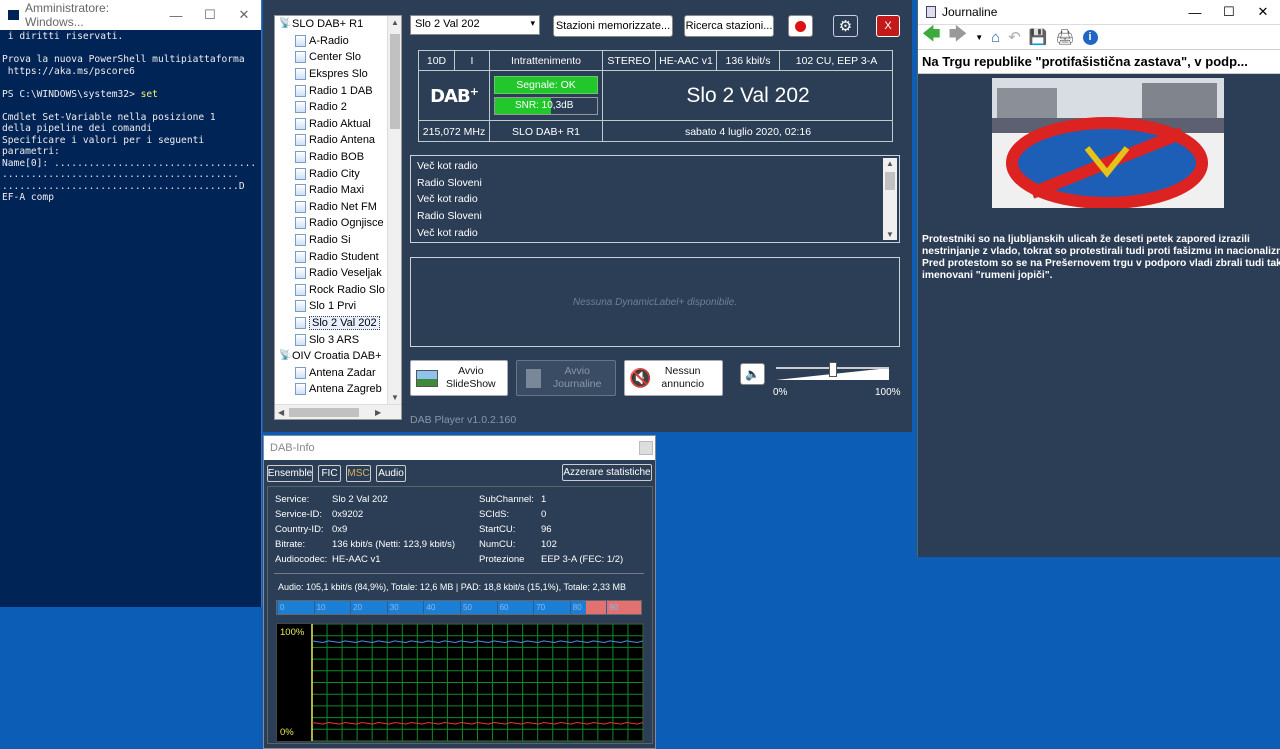  What do you see at coordinates (748, 131) in the screenshot?
I see `datetime-label: sabato 4 luglio 2020, 02:16` at bounding box center [748, 131].